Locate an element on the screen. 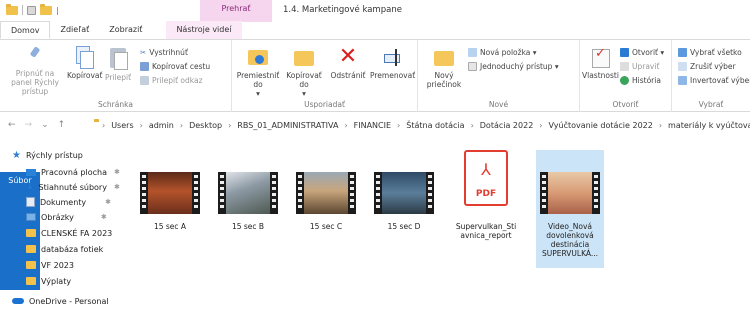 The image size is (750, 333). tab-video-tools: Nástroje videí is located at coordinates (204, 30).